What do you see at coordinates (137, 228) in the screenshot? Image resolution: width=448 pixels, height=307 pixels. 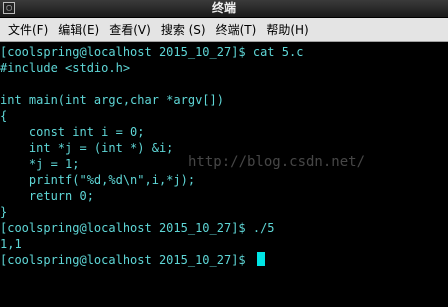 I see `terminal-line: [coolspring@localhost 2015_10_27]$ ./5` at bounding box center [137, 228].